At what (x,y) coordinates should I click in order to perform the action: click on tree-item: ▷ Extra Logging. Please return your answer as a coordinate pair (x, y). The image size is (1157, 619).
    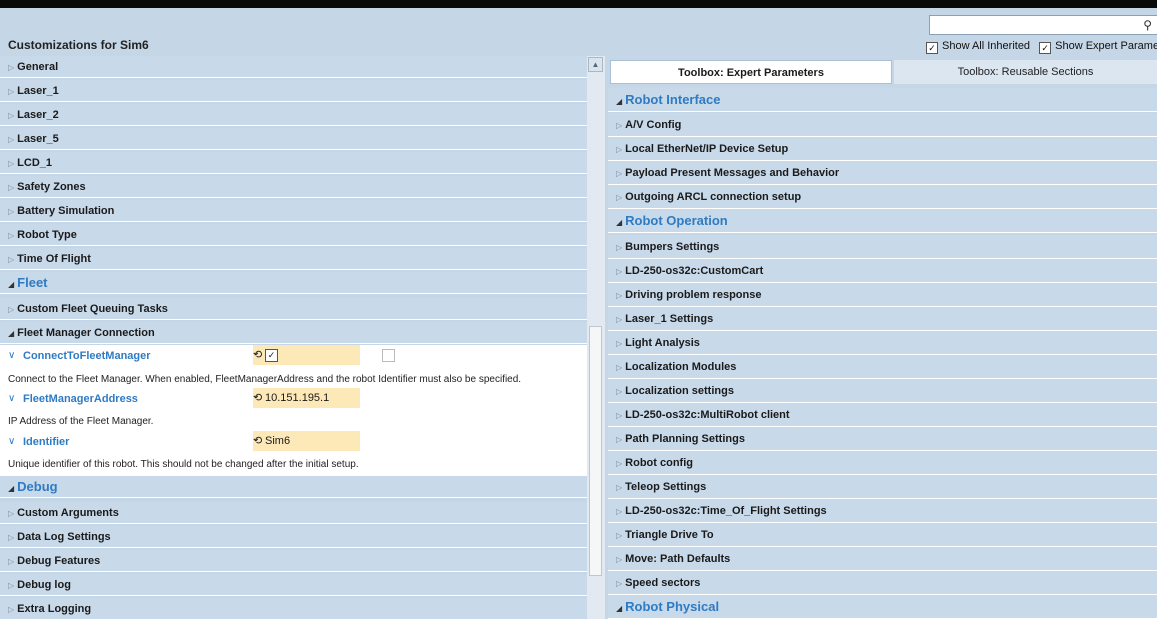
    Looking at the image, I should click on (293, 608).